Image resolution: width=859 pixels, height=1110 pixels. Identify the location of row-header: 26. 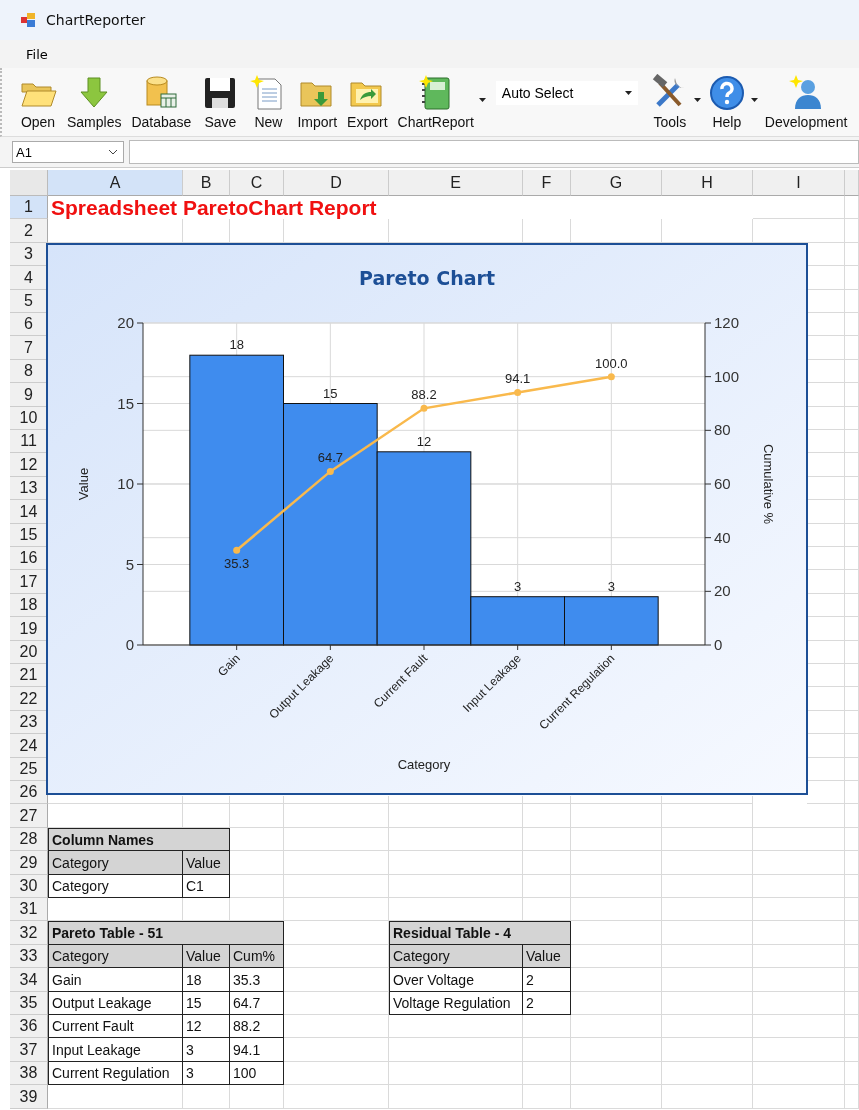
(29, 792).